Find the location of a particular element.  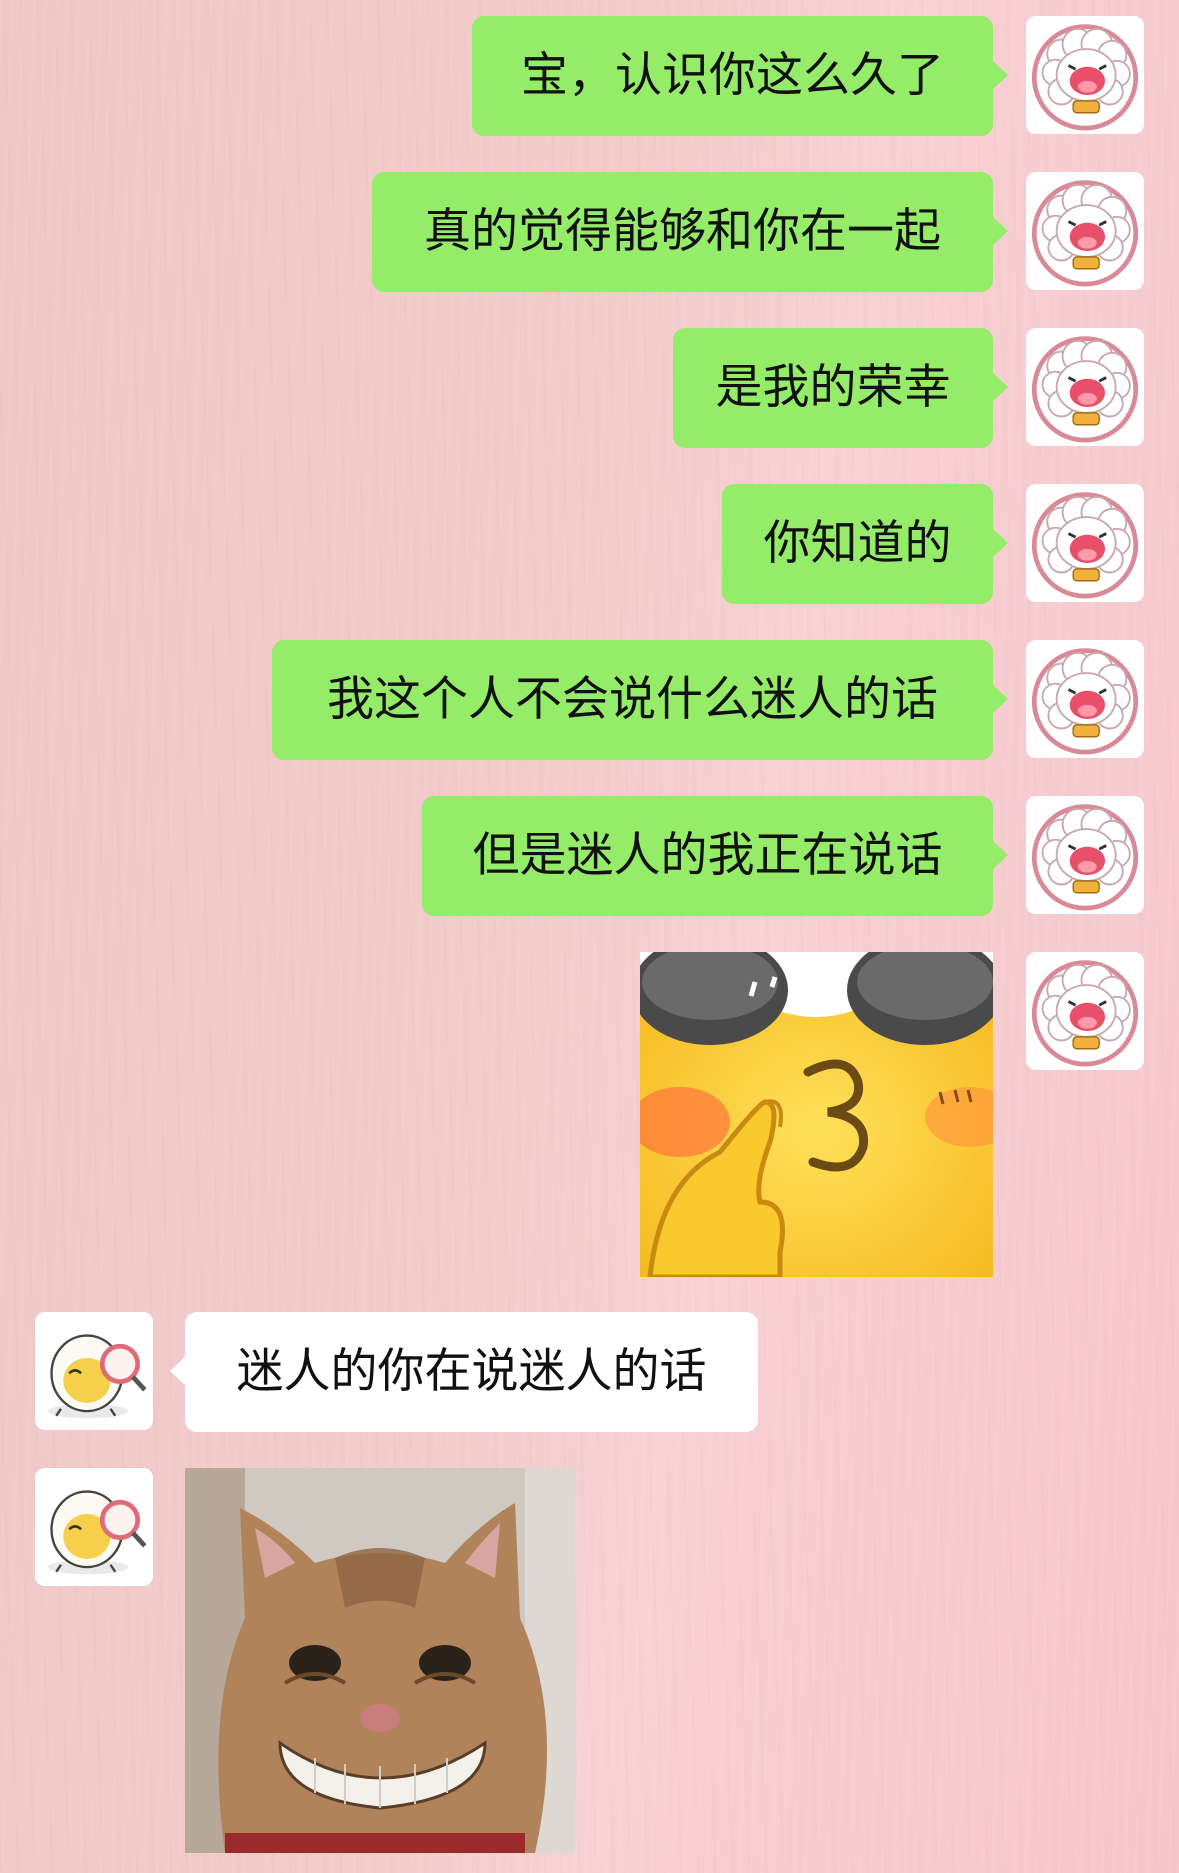

received-message-bubble: 迷人的你在说迷人的话 is located at coordinates (464, 1372).